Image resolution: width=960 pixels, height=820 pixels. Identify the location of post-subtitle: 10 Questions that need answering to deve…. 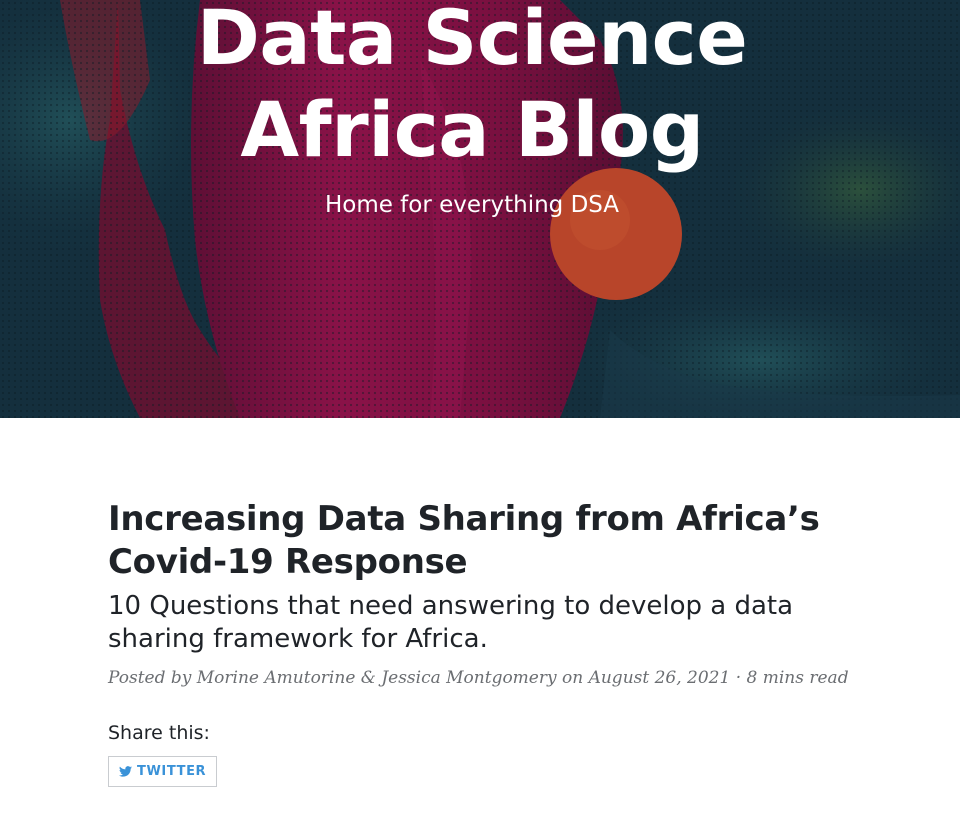
(451, 622).